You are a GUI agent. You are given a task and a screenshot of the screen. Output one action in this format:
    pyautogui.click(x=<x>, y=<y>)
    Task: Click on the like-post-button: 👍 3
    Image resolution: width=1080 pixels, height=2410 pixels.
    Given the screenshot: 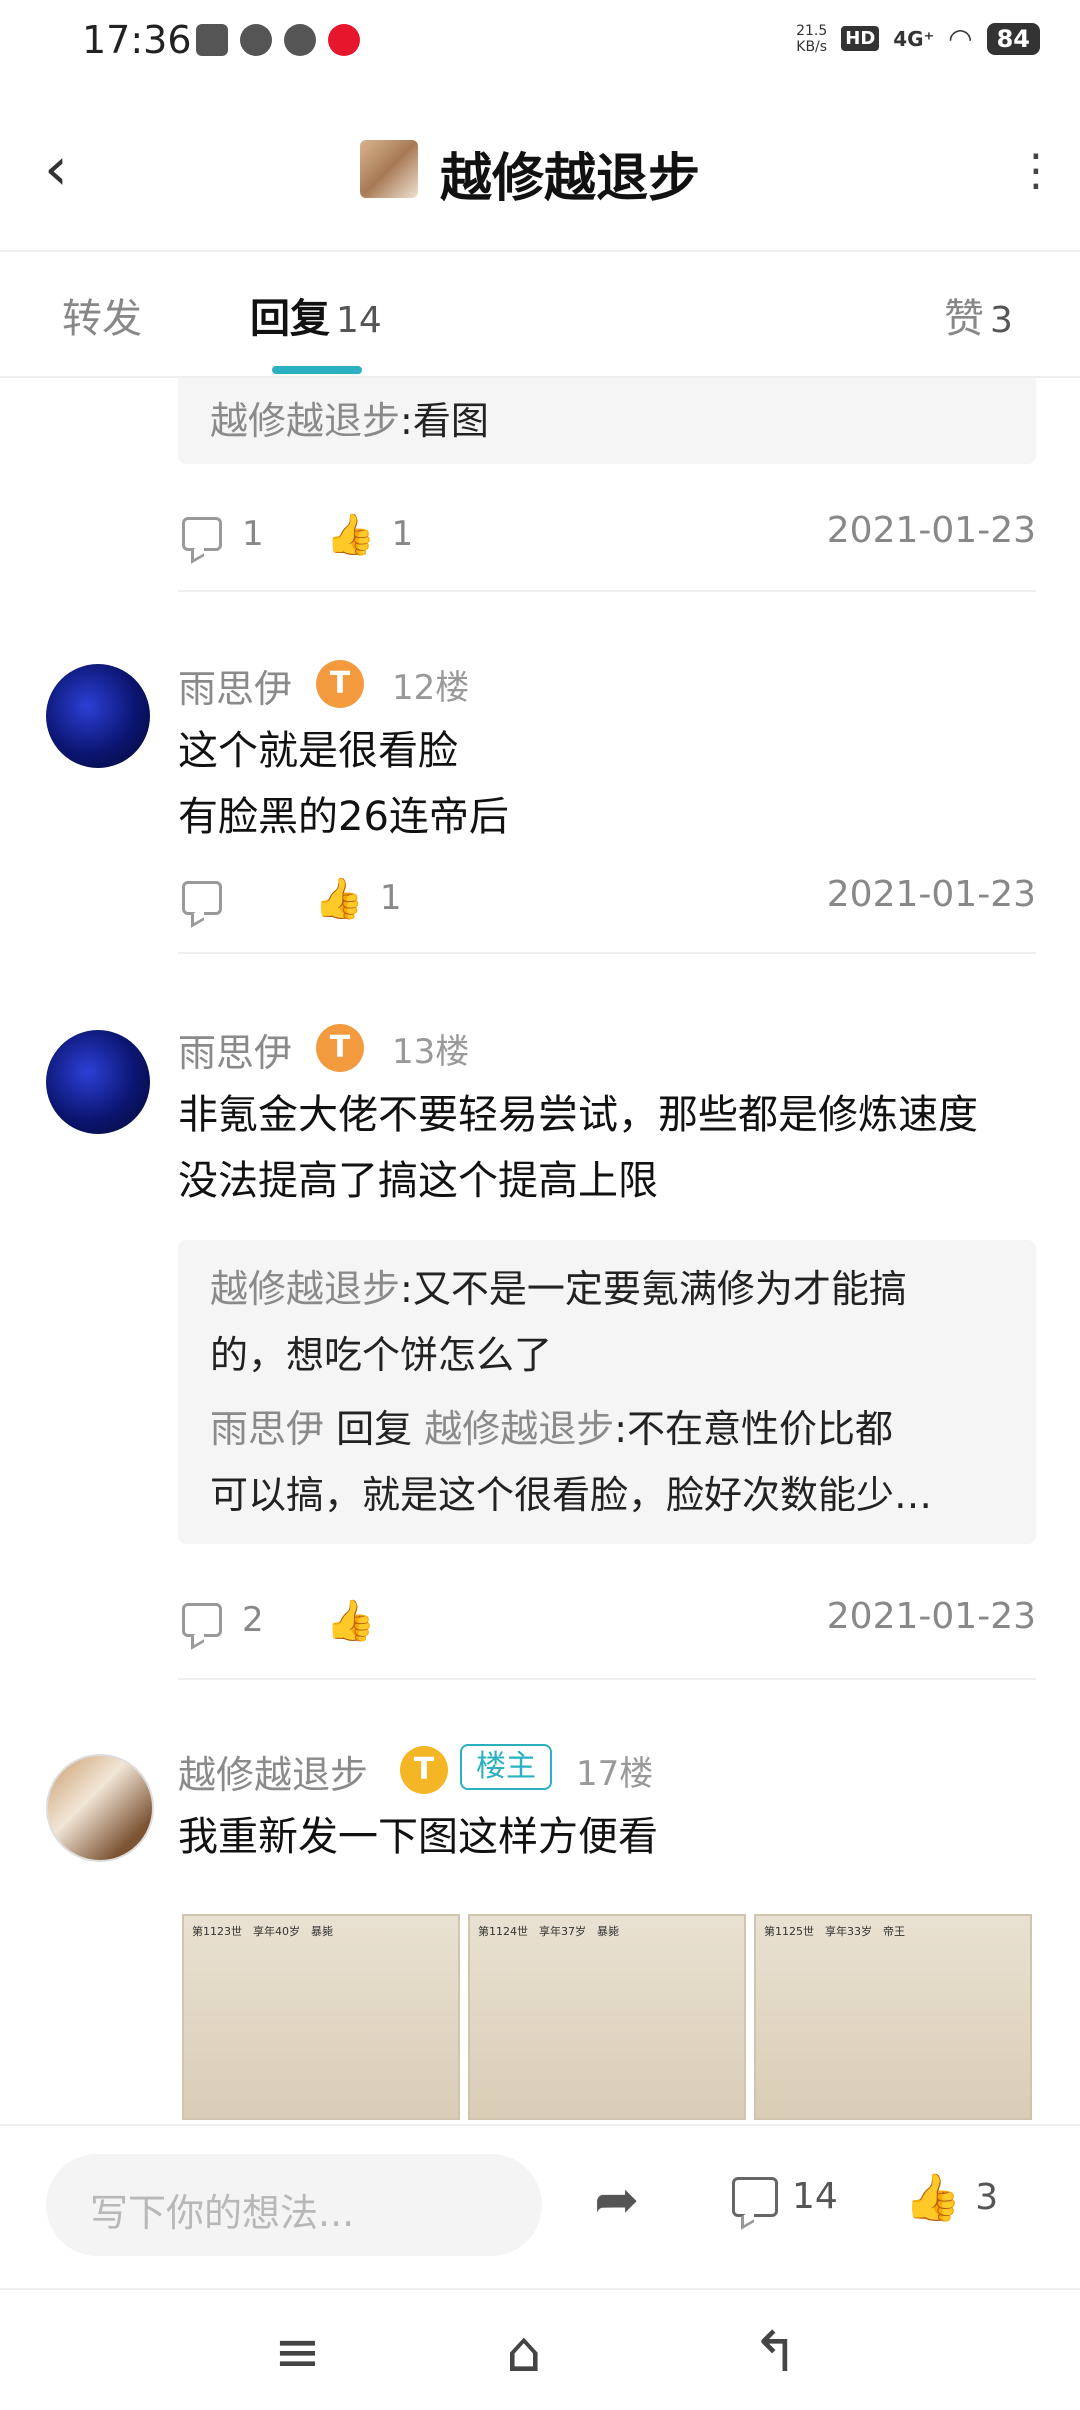 What is the action you would take?
    pyautogui.click(x=951, y=2197)
    